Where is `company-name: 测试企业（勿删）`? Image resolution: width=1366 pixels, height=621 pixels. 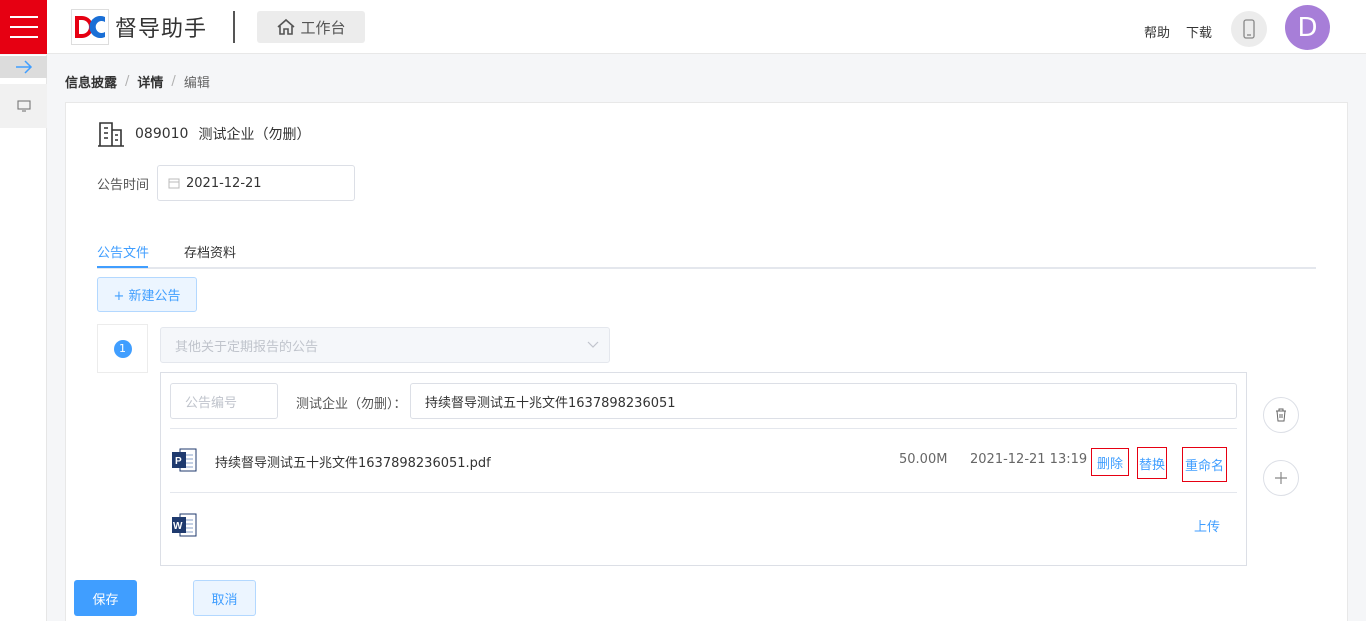
company-name: 测试企业（勿删） is located at coordinates (254, 135).